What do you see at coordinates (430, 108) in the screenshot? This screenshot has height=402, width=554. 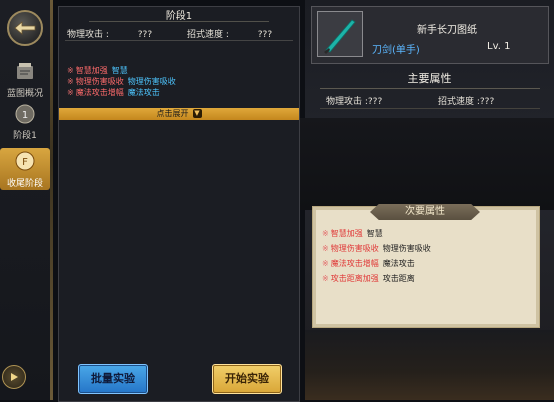 I see `main-attrs-bottom-divider` at bounding box center [430, 108].